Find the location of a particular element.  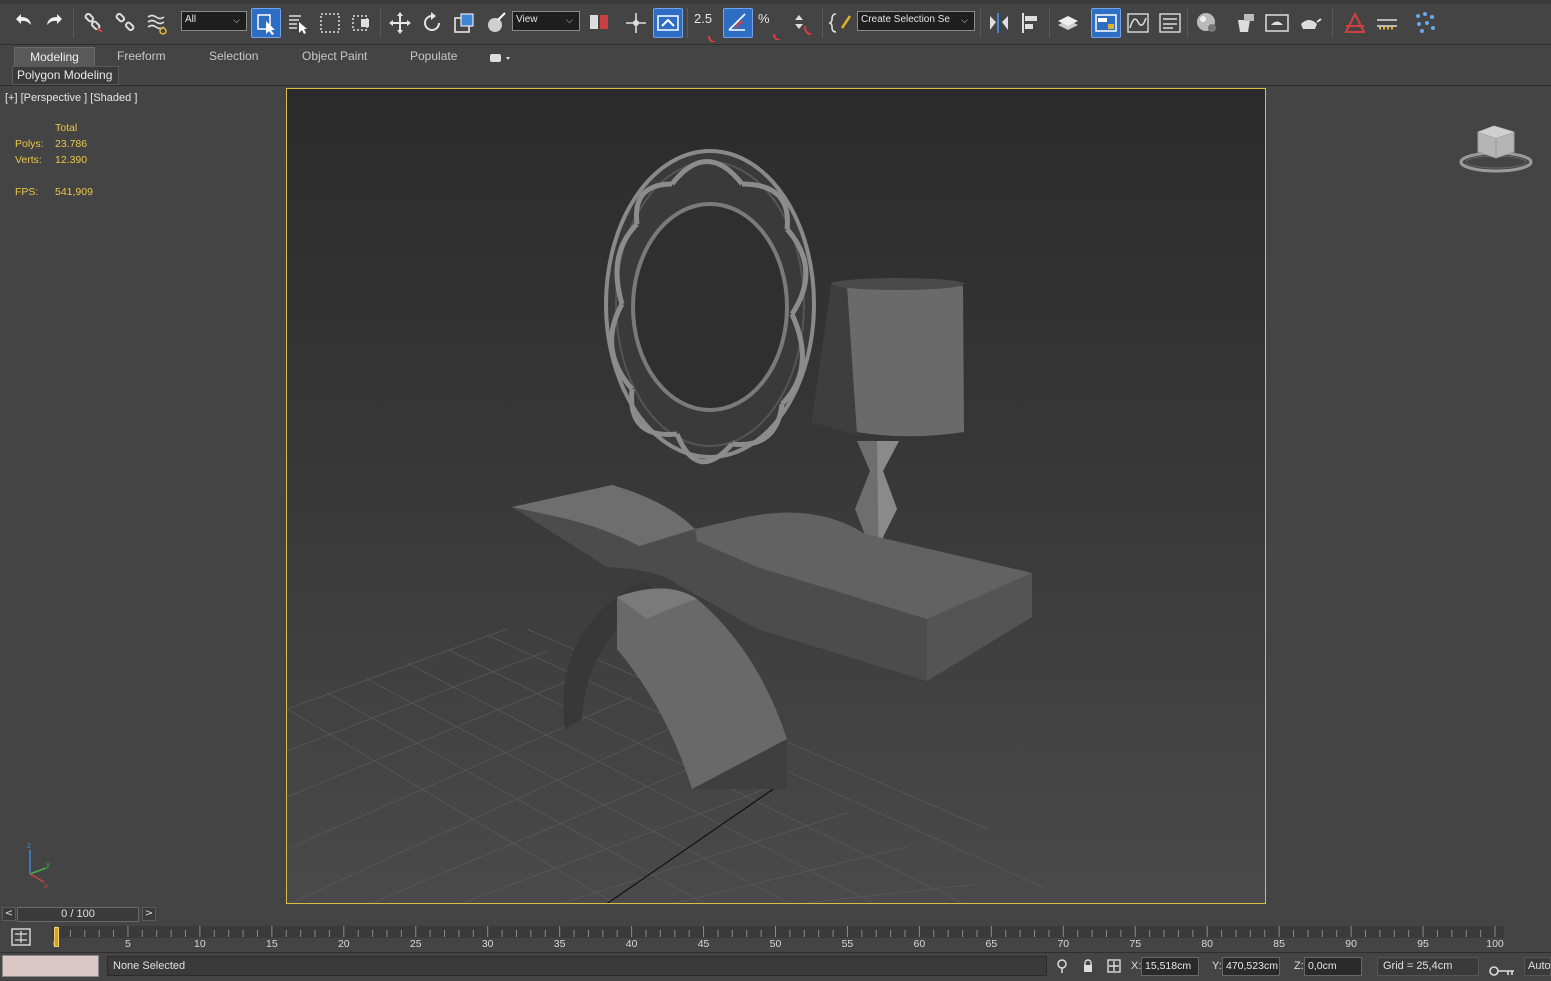

time-slider-thumb: 0 / 100 is located at coordinates (78, 914).